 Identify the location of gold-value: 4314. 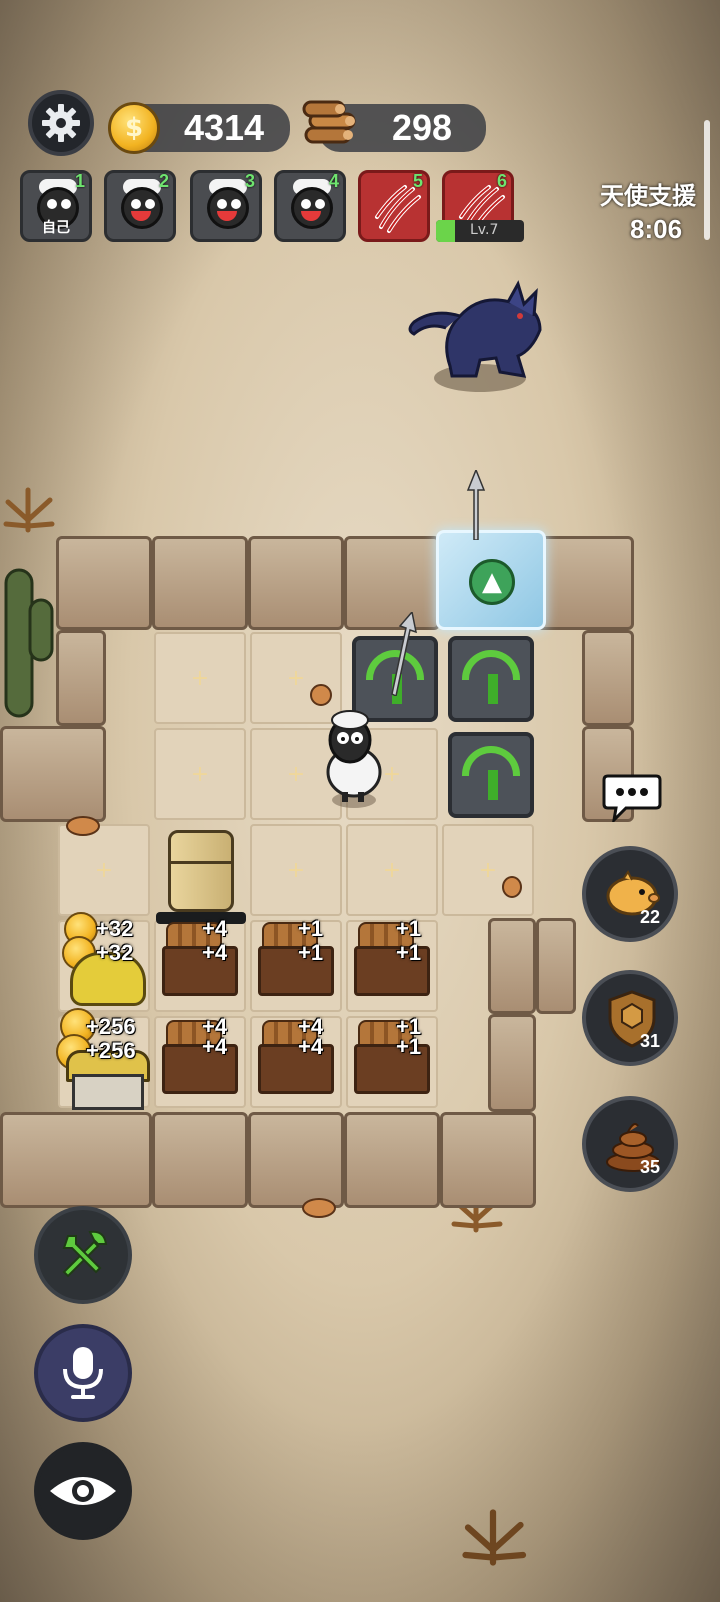
(224, 127).